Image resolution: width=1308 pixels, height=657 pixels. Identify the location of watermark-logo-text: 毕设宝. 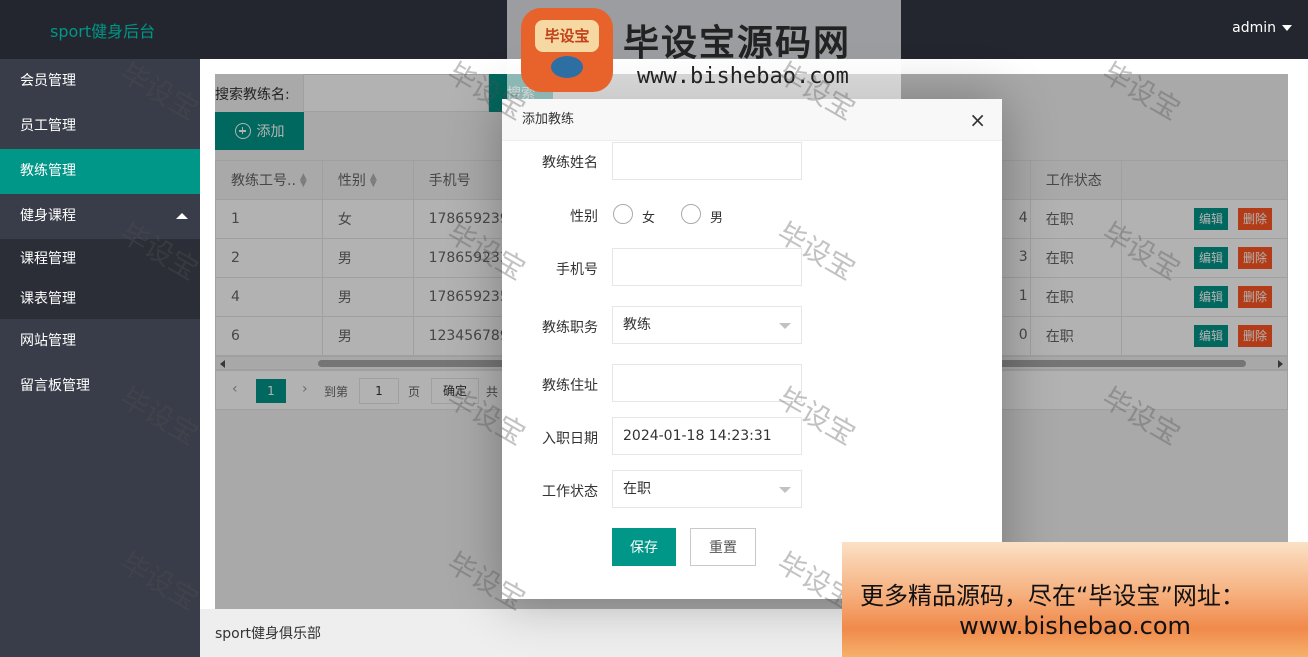
(567, 36).